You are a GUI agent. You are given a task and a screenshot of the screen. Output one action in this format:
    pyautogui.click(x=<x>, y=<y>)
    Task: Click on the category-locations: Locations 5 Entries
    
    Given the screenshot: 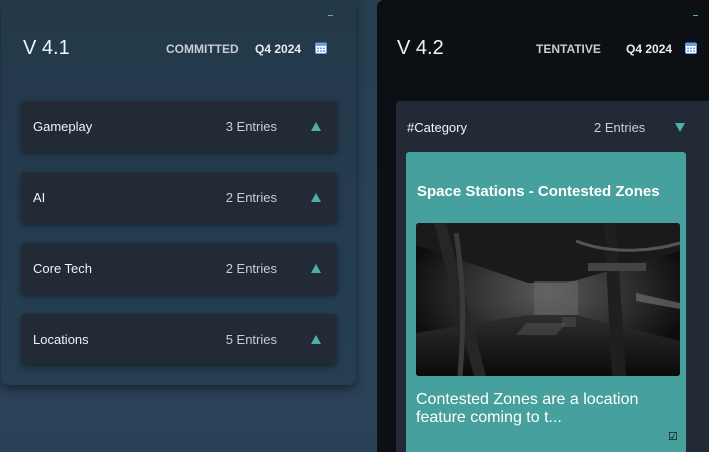 What is the action you would take?
    pyautogui.click(x=179, y=339)
    